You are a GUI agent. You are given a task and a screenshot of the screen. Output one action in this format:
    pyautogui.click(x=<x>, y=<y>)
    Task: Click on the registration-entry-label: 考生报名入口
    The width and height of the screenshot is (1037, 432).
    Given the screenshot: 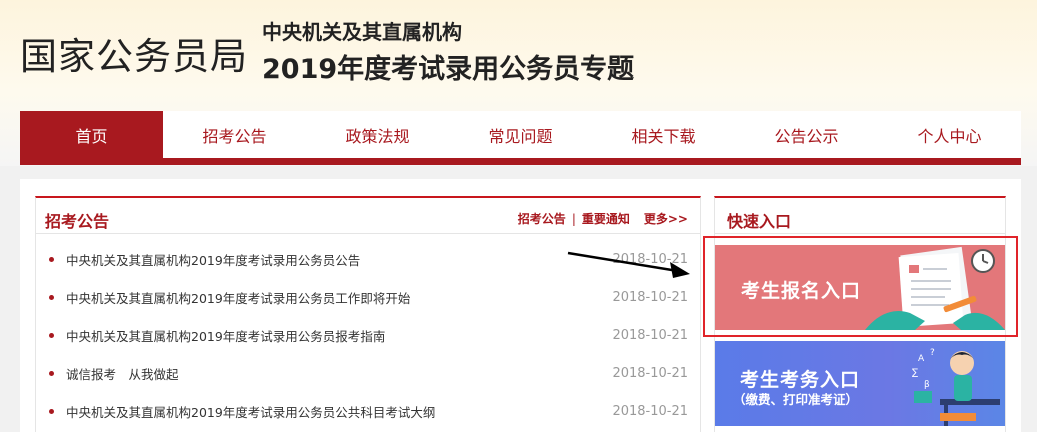 What is the action you would take?
    pyautogui.click(x=801, y=291)
    